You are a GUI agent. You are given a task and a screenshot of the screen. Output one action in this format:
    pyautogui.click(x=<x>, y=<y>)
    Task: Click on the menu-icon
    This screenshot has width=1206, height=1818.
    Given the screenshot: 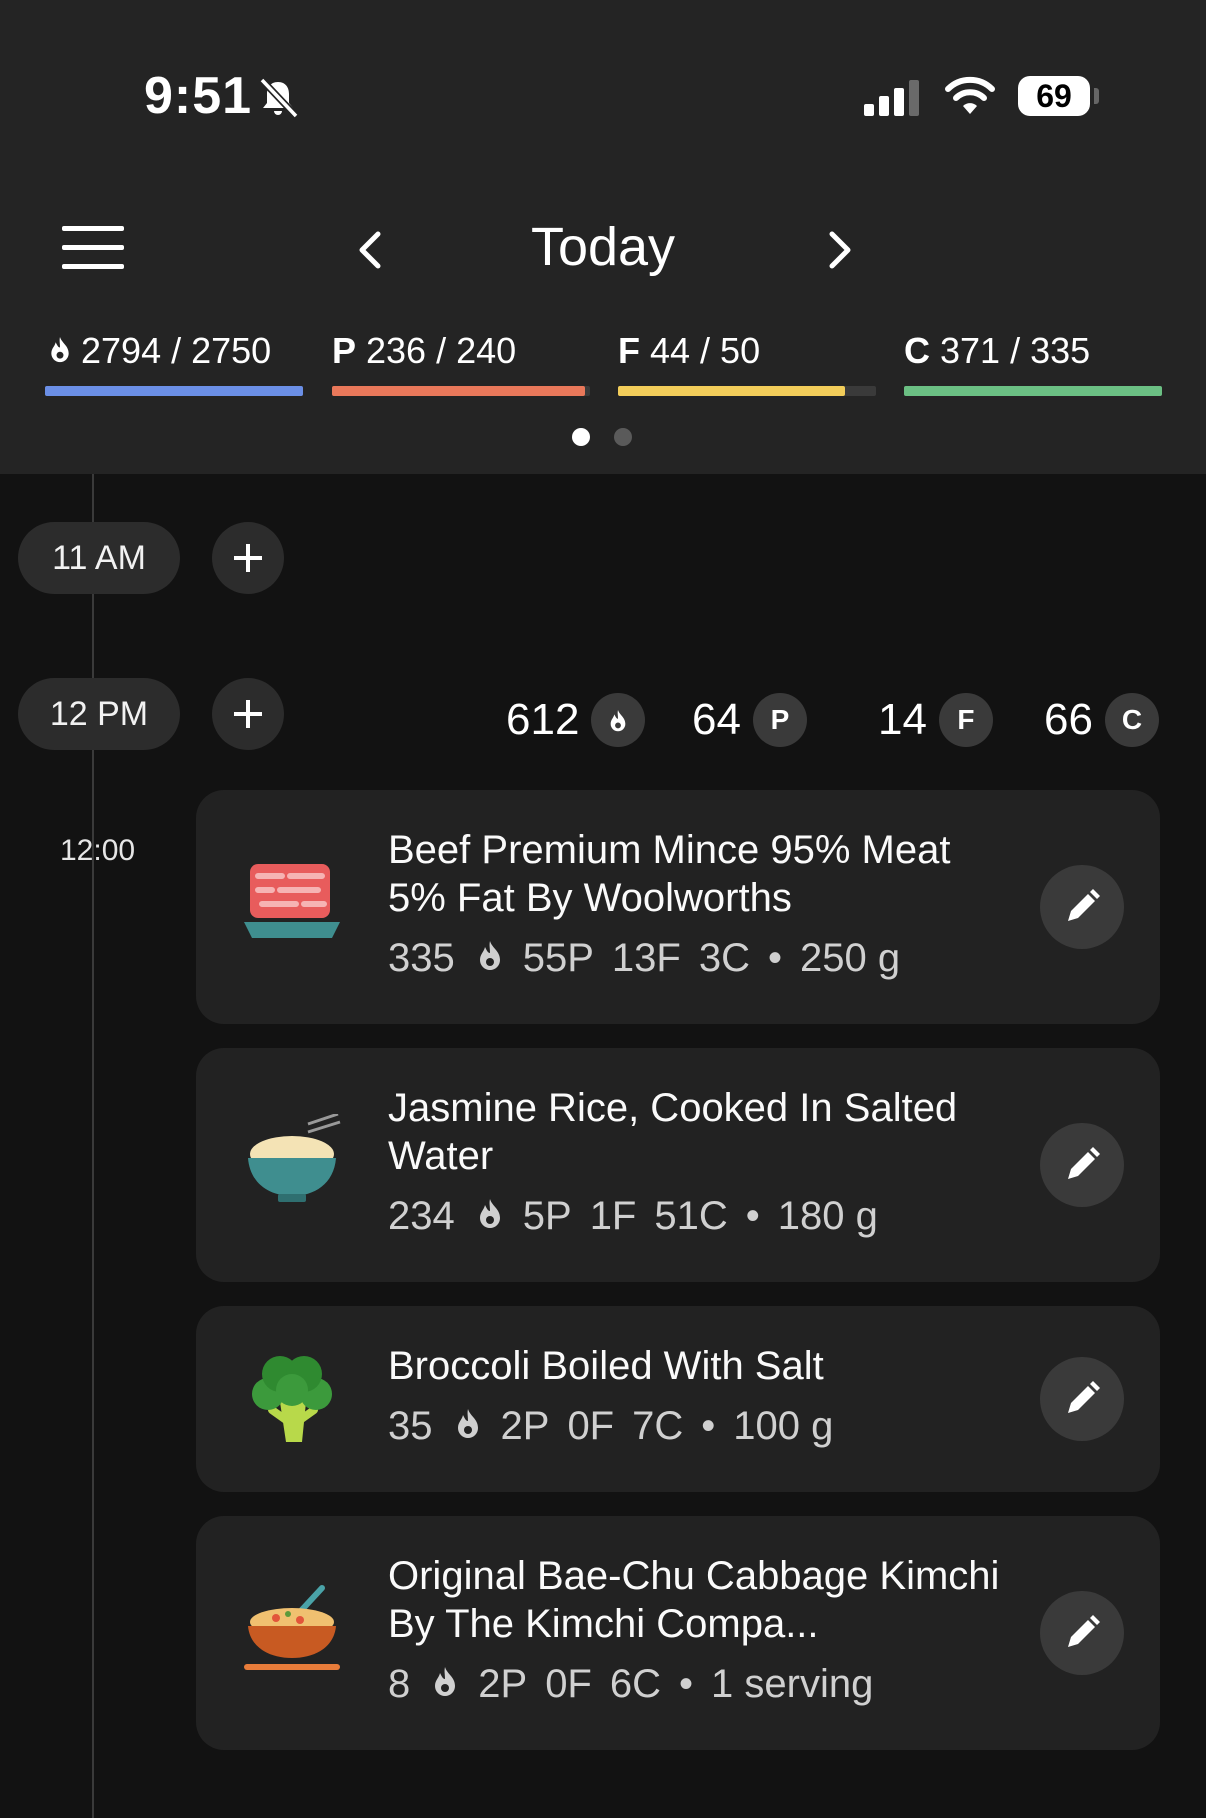 What is the action you would take?
    pyautogui.click(x=93, y=248)
    